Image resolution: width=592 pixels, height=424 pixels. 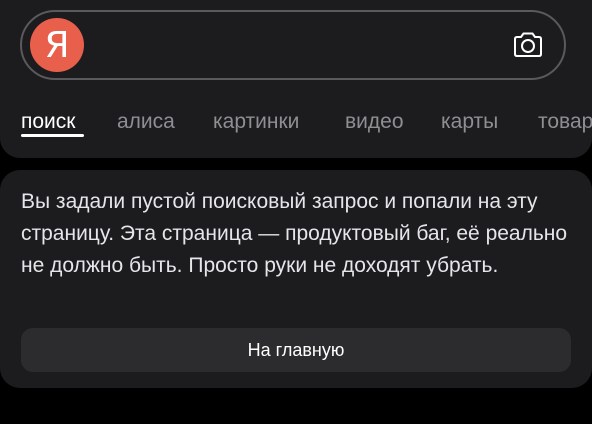 I want to click on tab-search: поиск, so click(x=48, y=122).